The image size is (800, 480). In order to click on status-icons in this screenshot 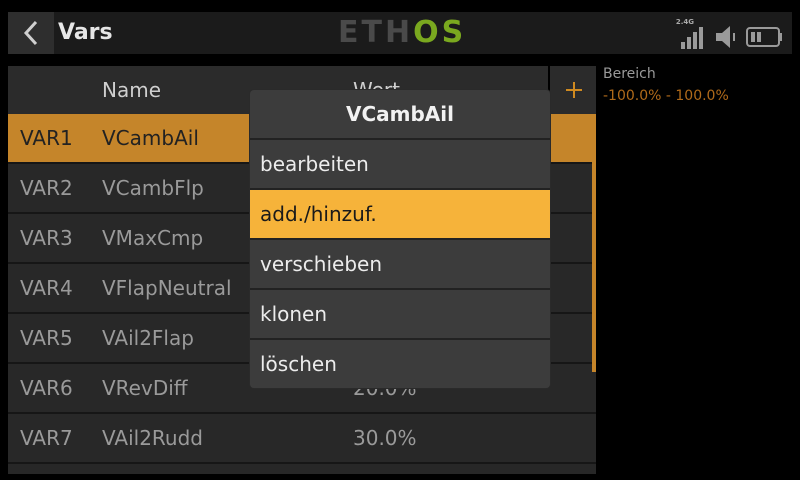, I will do `click(732, 33)`.